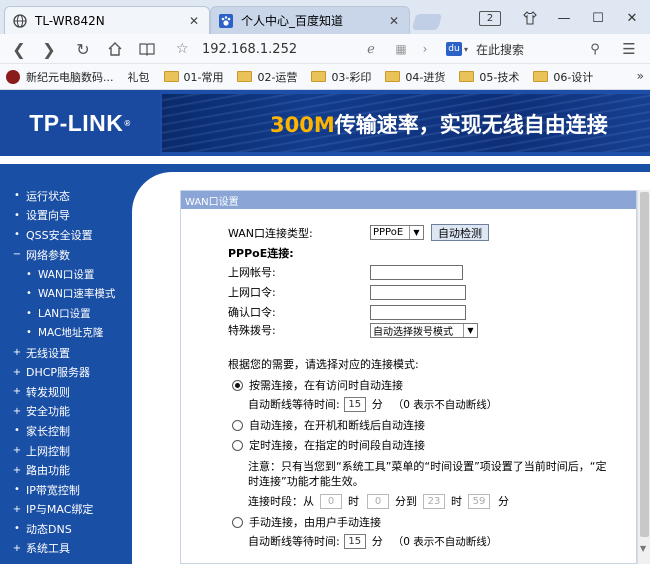 Image resolution: width=650 pixels, height=564 pixels. I want to click on sidebar-item: • 运行状态, so click(66, 196).